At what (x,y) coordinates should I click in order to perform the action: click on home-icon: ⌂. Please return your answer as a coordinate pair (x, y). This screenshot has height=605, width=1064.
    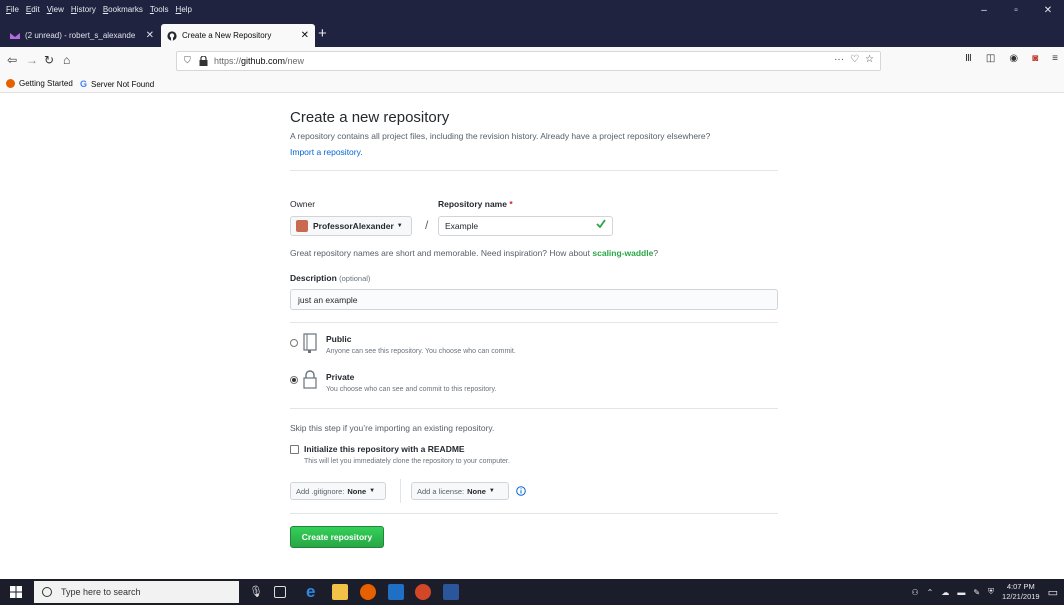
    Looking at the image, I should click on (66, 60).